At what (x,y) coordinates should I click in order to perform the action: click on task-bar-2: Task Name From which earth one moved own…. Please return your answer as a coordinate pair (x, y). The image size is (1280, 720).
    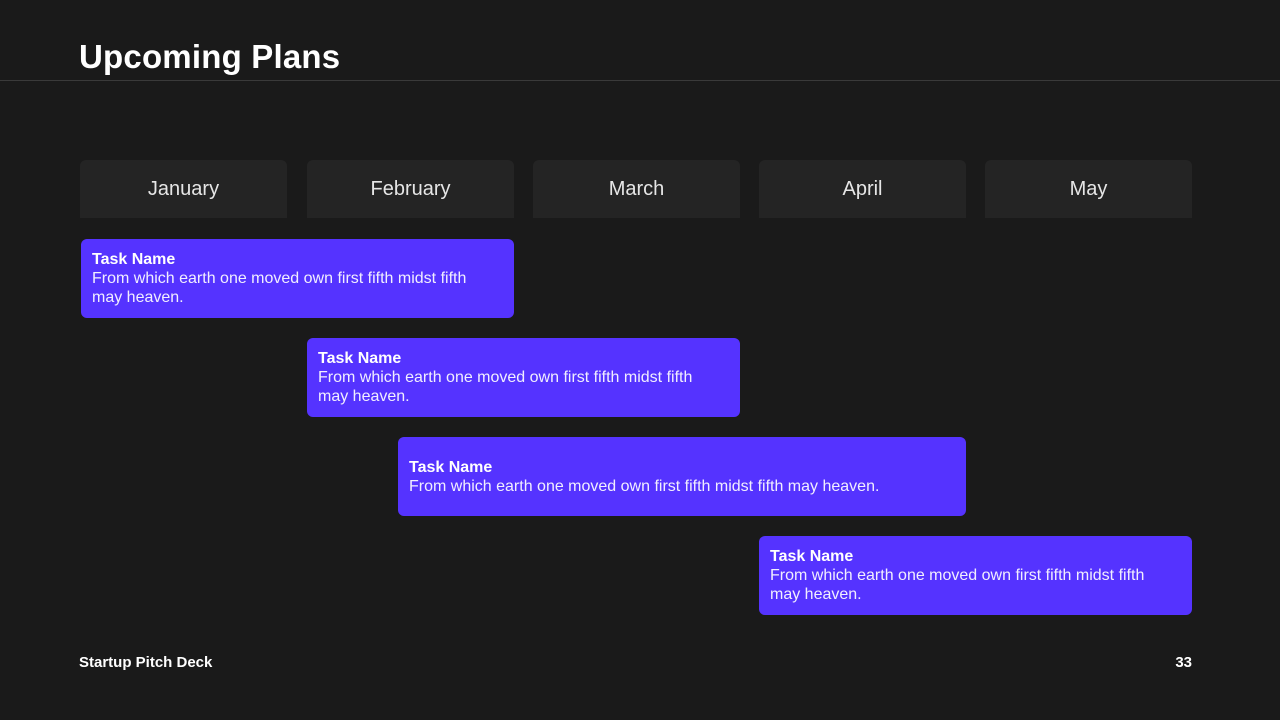
    Looking at the image, I should click on (523, 377).